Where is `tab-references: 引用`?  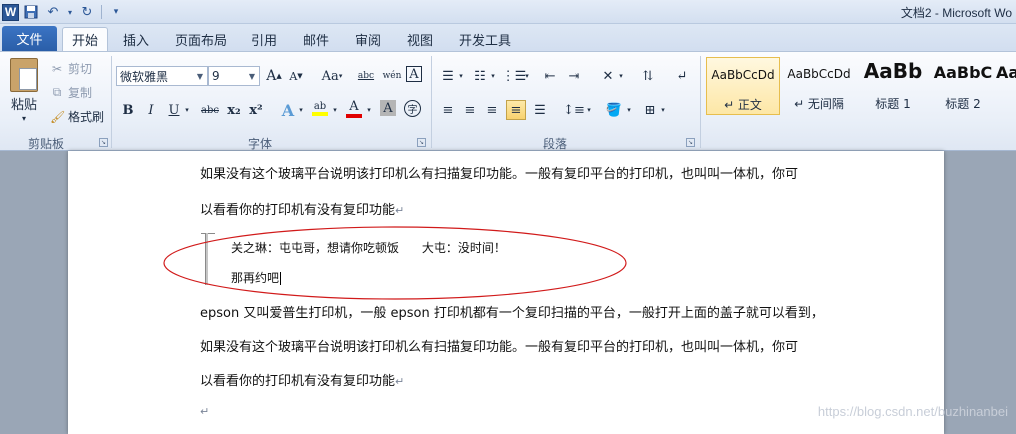
tab-references: 引用 is located at coordinates (264, 39).